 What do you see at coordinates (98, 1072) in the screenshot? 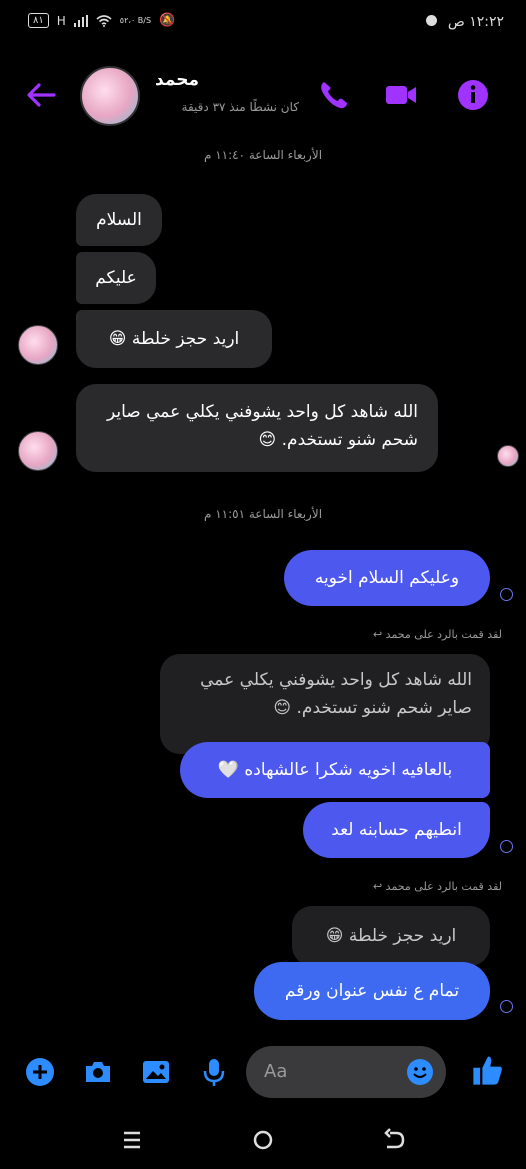
I see `camera-icon` at bounding box center [98, 1072].